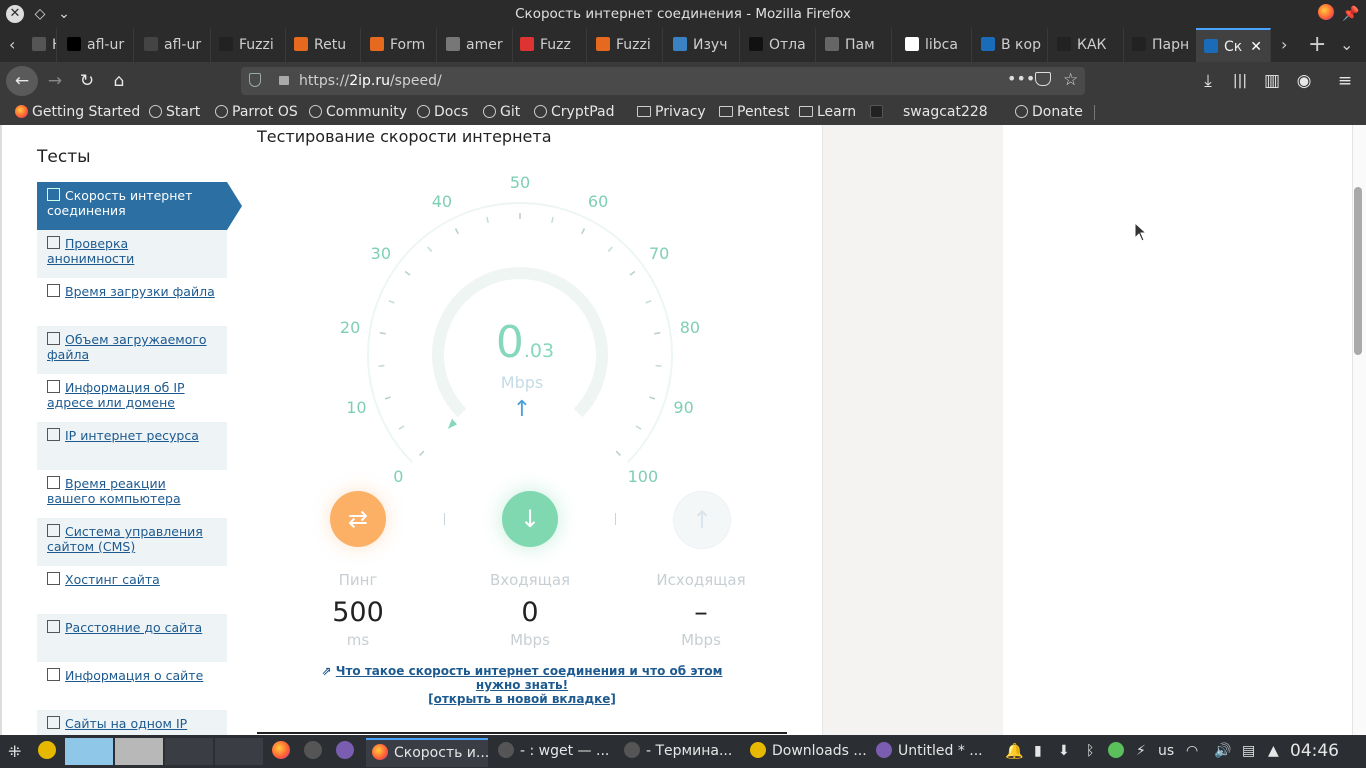 The image size is (1366, 768). Describe the element at coordinates (549, 45) in the screenshot. I see `tab-8: Fuzz` at that location.